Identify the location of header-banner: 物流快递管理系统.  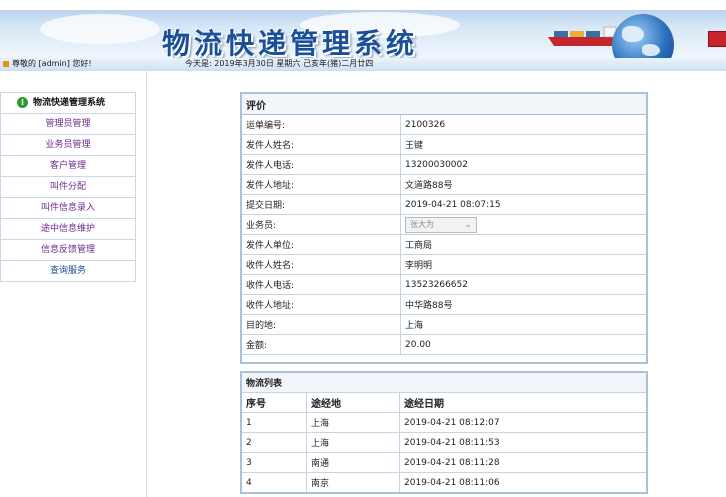
(363, 31).